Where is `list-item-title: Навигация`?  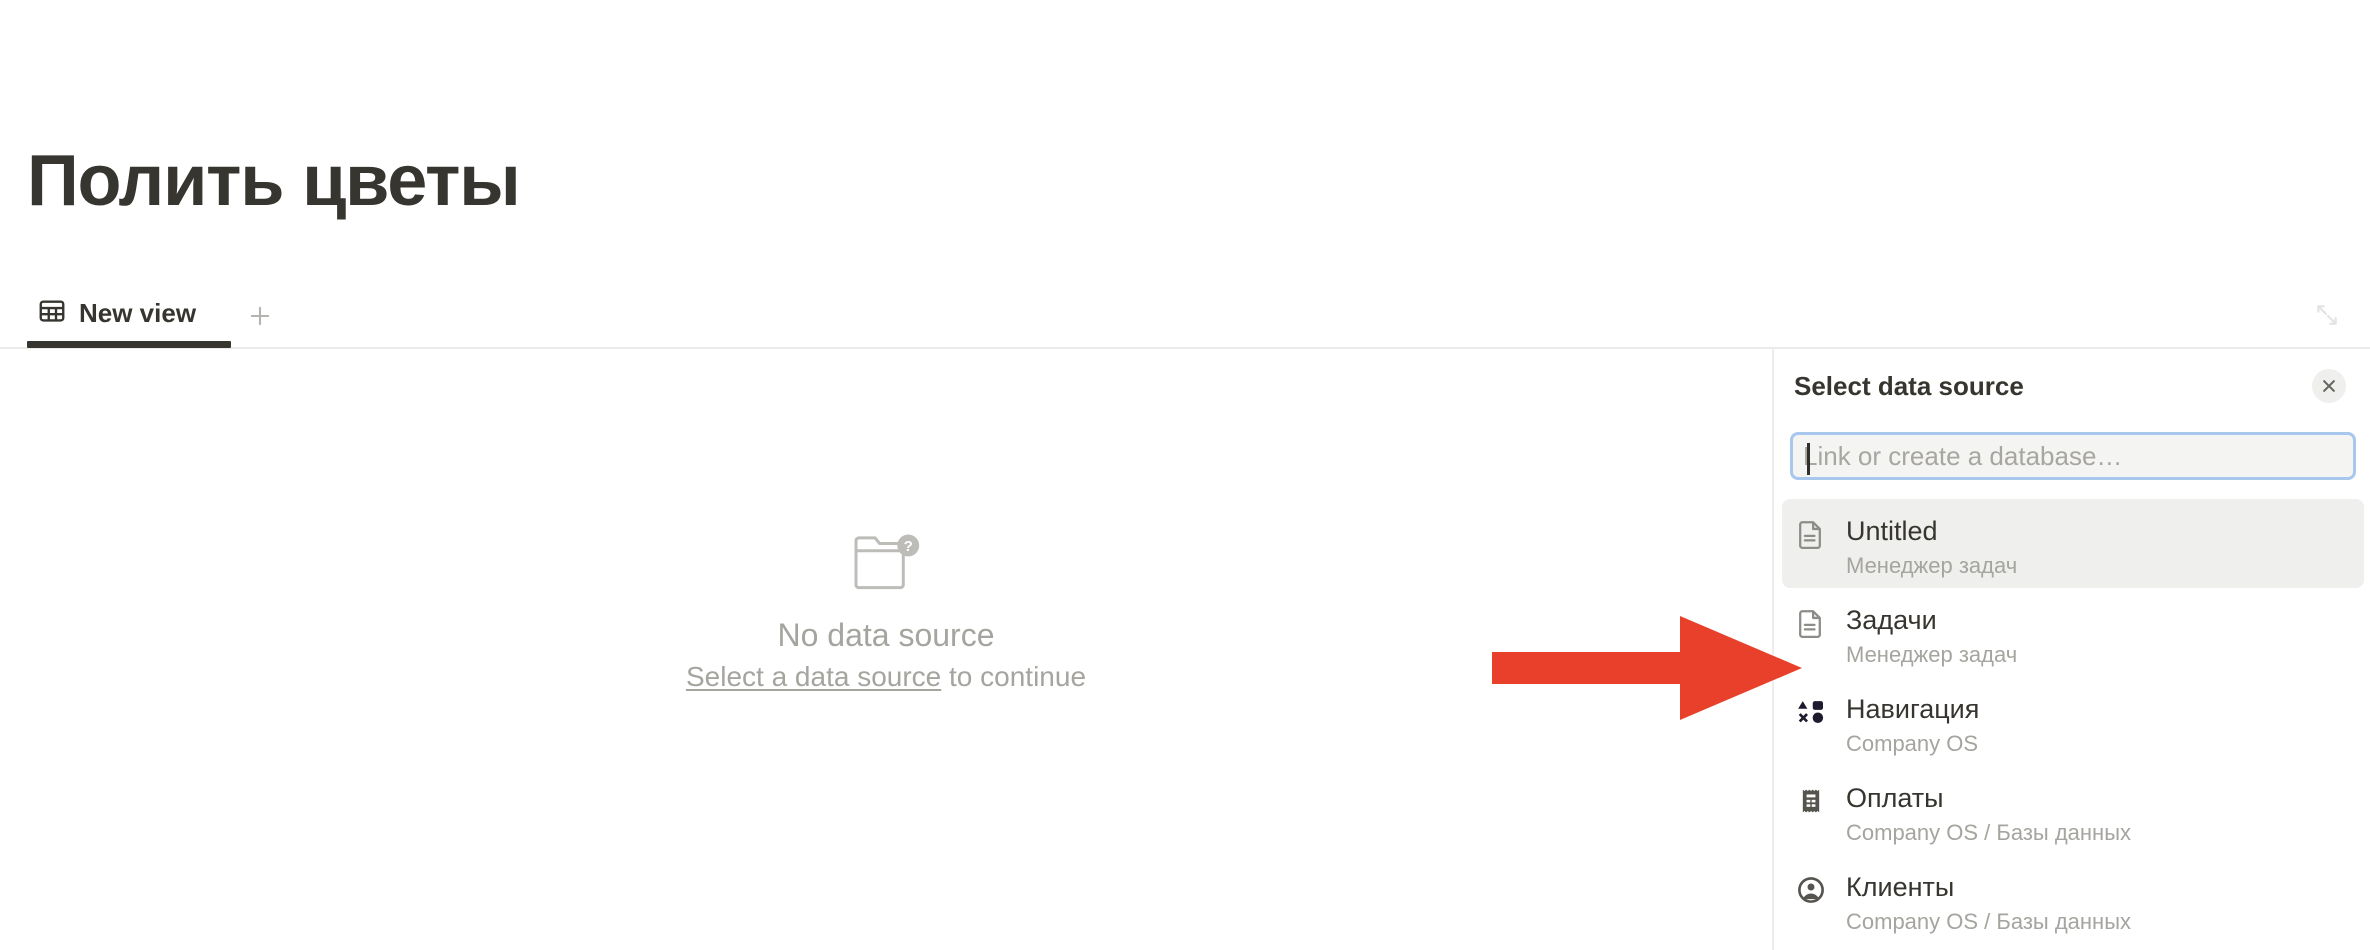
list-item-title: Навигация is located at coordinates (1913, 709).